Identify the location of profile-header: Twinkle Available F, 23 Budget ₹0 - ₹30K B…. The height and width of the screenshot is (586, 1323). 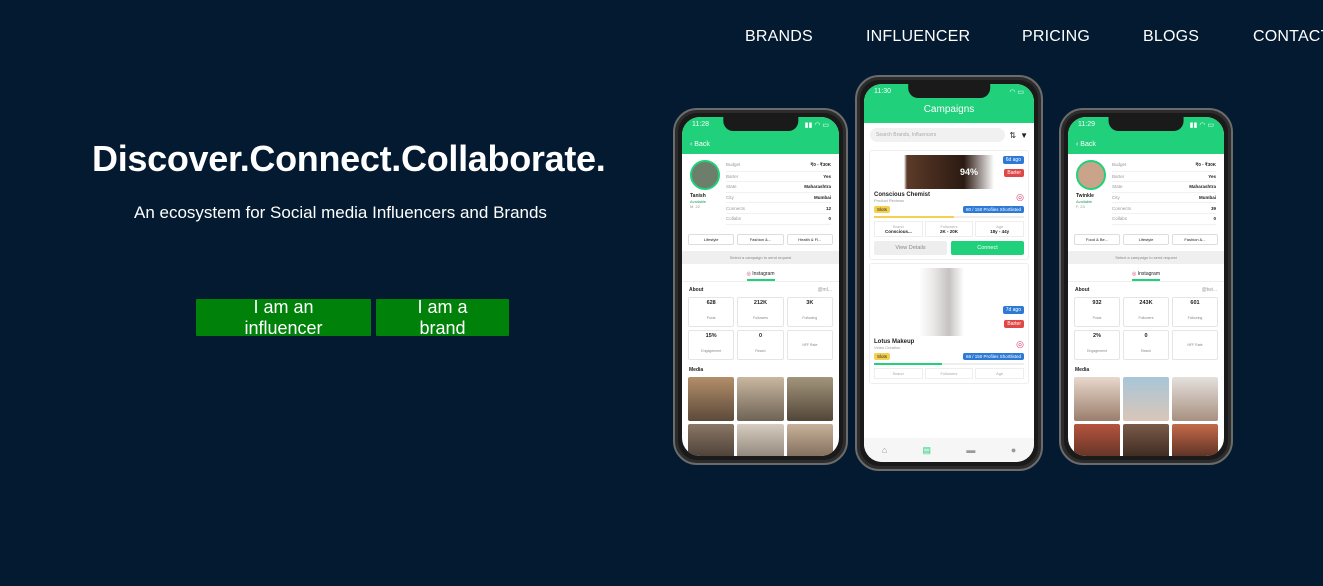
(1146, 192).